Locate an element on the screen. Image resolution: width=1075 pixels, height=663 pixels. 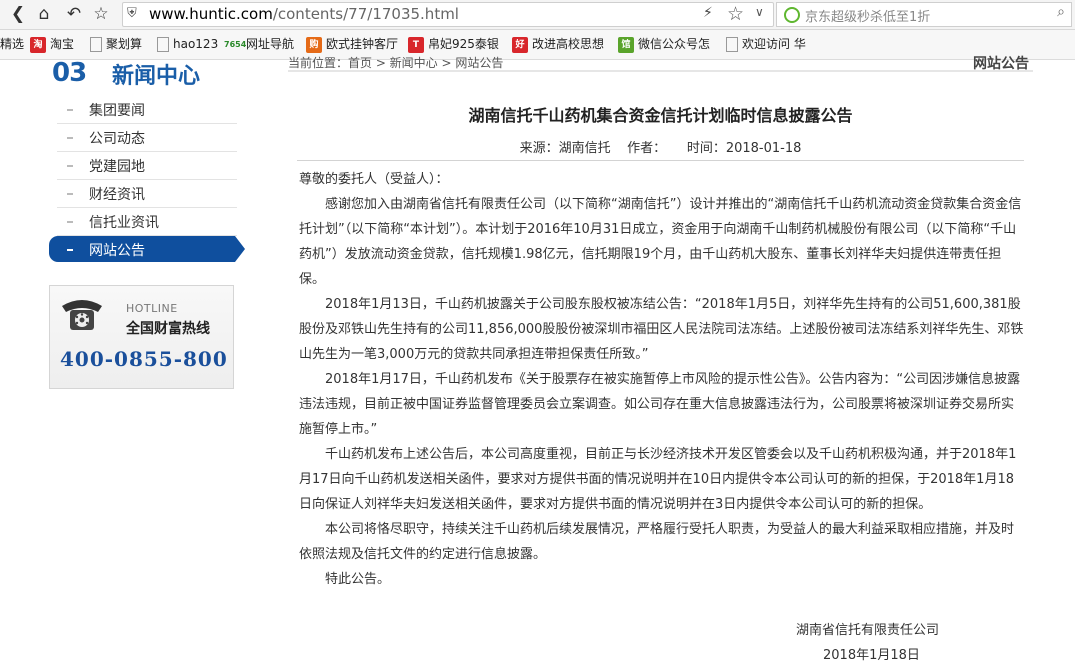
article-meta: 来源：湖南信托 作者： 时间：2018-01-18 is located at coordinates (660, 146).